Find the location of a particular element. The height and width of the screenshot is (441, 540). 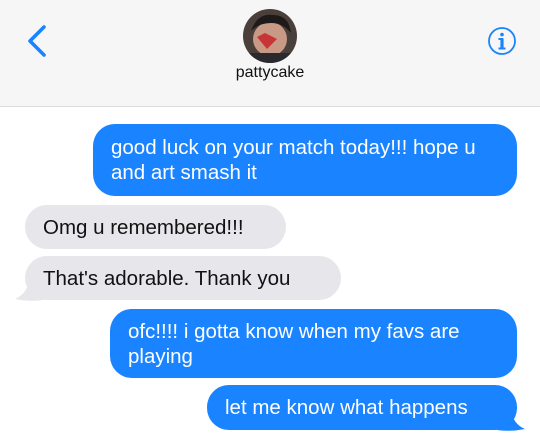

contact-name: pattycake is located at coordinates (270, 73).